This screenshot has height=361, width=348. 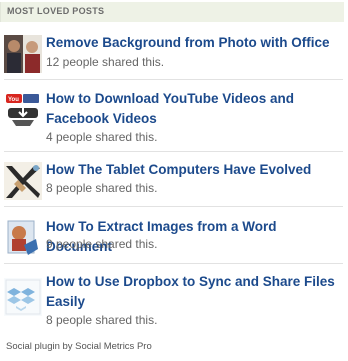 What do you see at coordinates (193, 43) in the screenshot?
I see `post-title-link: Remove Background from Photo with Office` at bounding box center [193, 43].